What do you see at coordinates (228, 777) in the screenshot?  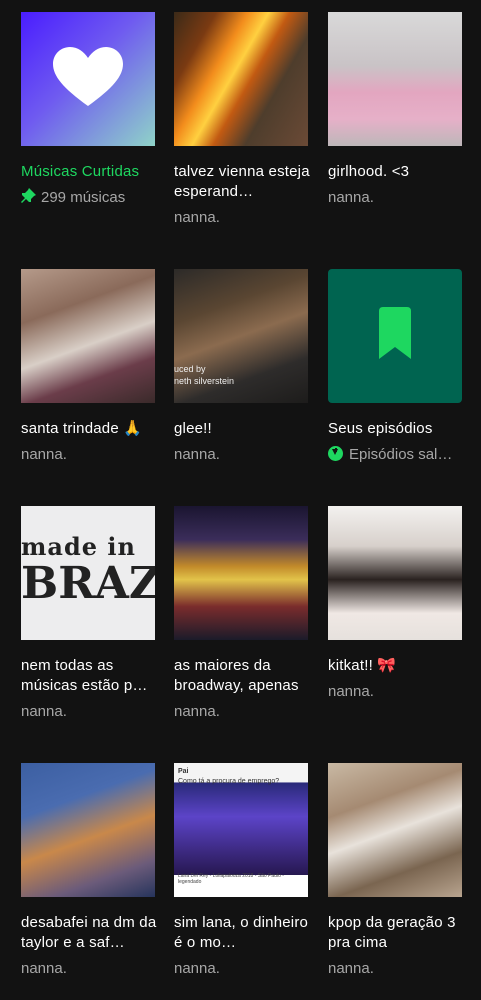 I see `cover-text: Pai Como tá a procura de emprego?` at bounding box center [228, 777].